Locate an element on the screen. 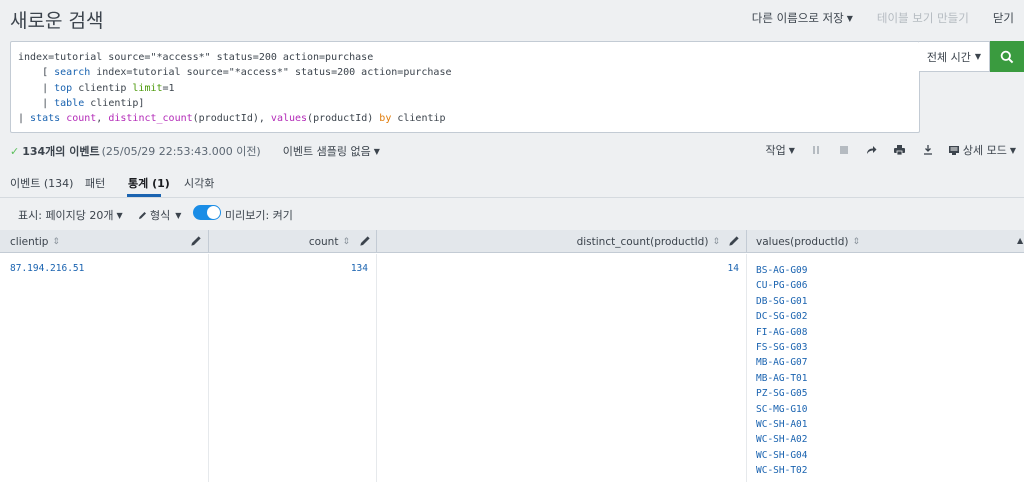  query-function: distinct_count is located at coordinates (150, 119).